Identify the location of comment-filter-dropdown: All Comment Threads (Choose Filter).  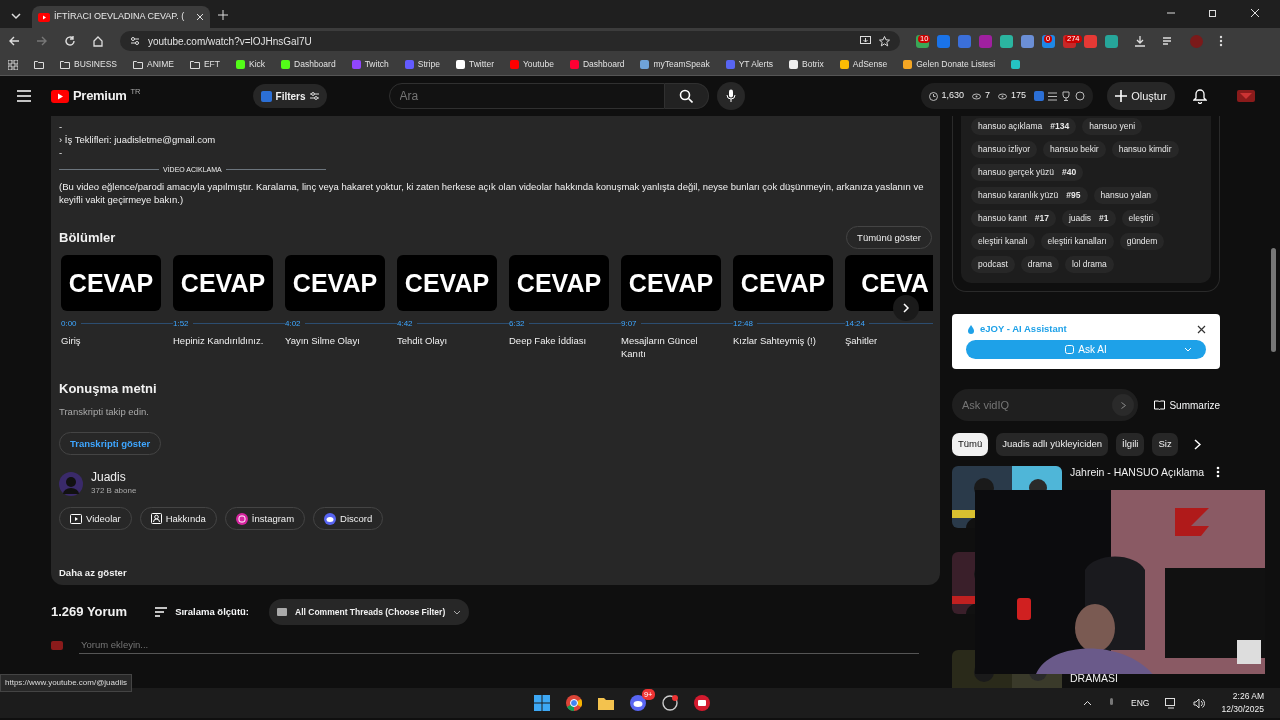
(369, 612).